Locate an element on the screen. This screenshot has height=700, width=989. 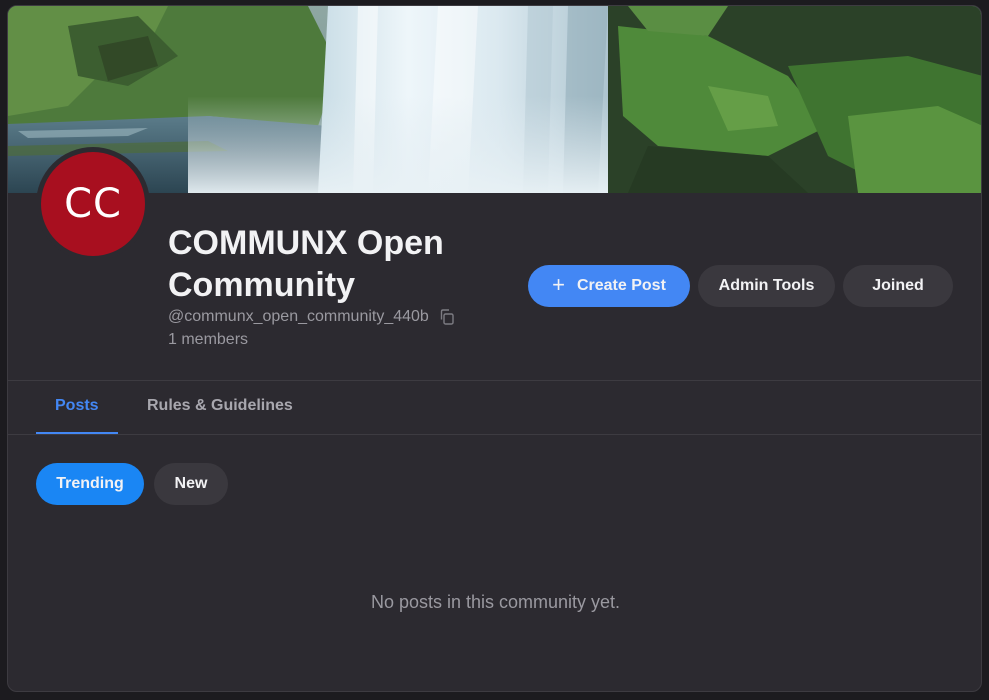
sort-new-button: New is located at coordinates (191, 484).